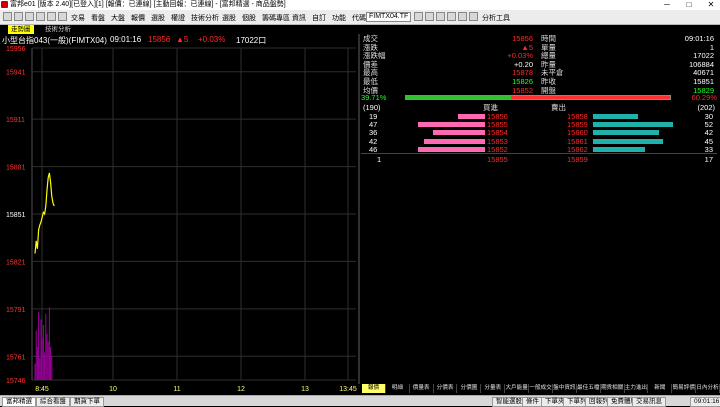 Image resolution: width=720 pixels, height=407 pixels. Describe the element at coordinates (178, 18) in the screenshot. I see `menu-item: 權證` at that location.